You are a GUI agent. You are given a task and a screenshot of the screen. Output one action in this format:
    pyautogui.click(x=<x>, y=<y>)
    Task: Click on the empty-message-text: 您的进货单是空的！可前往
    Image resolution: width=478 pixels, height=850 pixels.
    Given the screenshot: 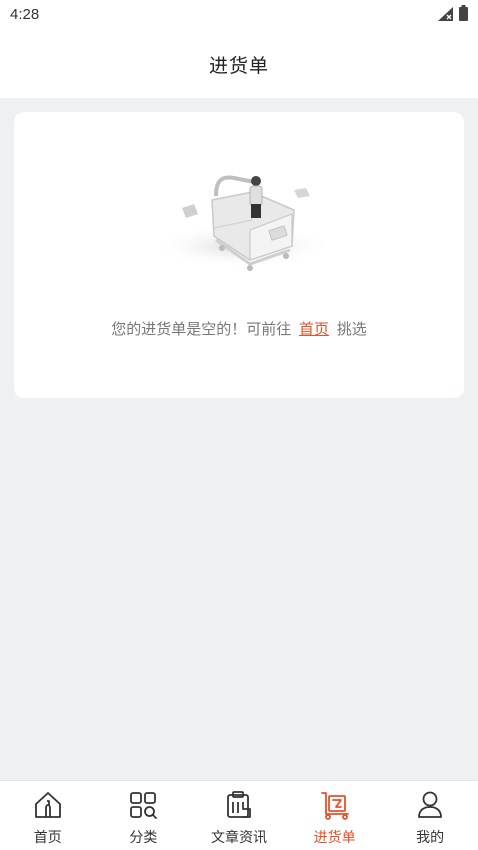 What is the action you would take?
    pyautogui.click(x=201, y=329)
    